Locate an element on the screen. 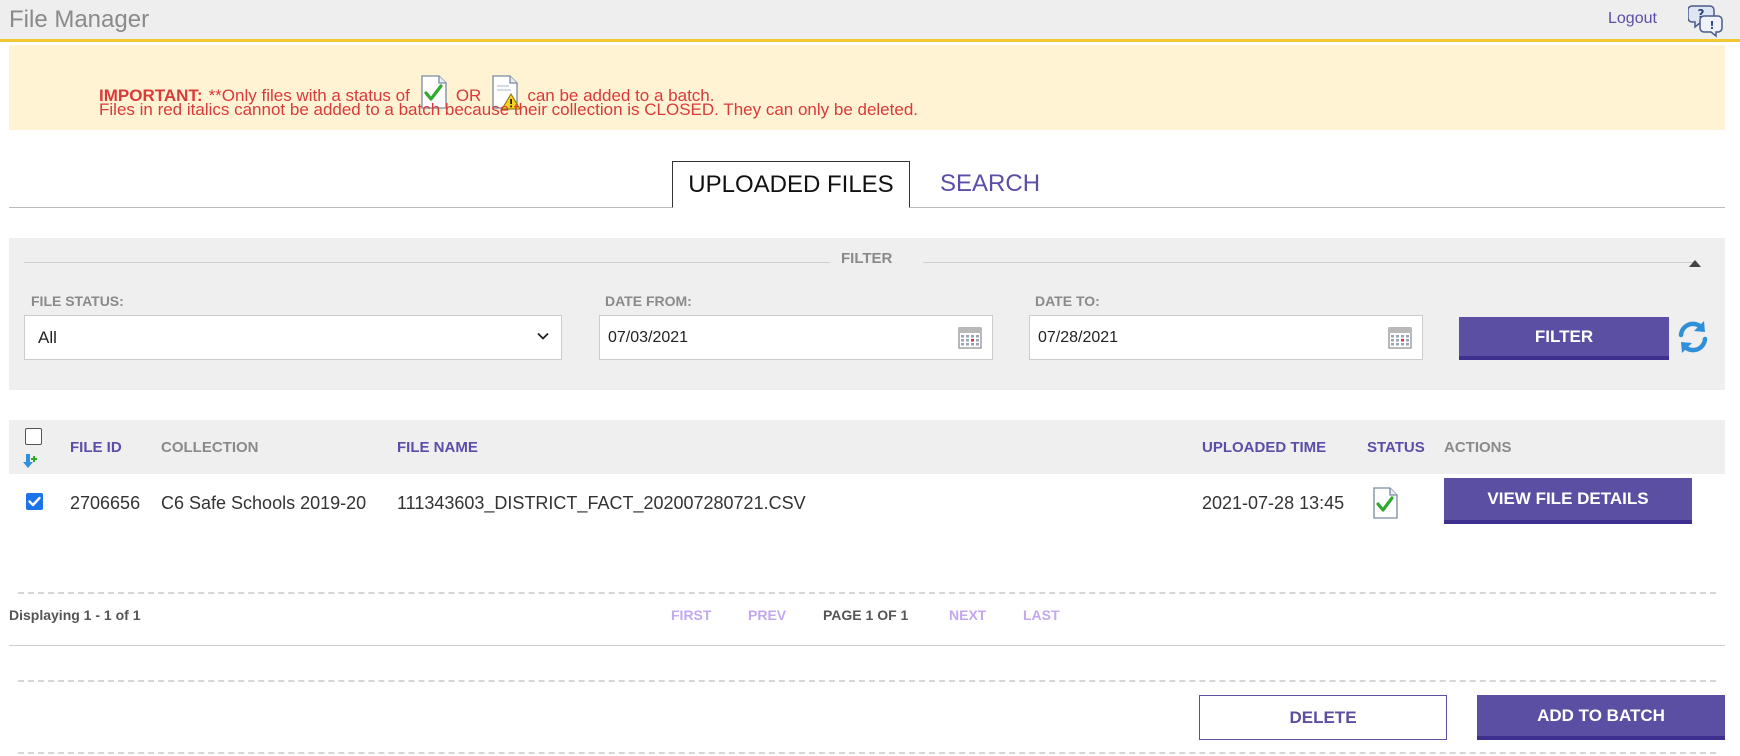  check-icon is located at coordinates (34, 501).